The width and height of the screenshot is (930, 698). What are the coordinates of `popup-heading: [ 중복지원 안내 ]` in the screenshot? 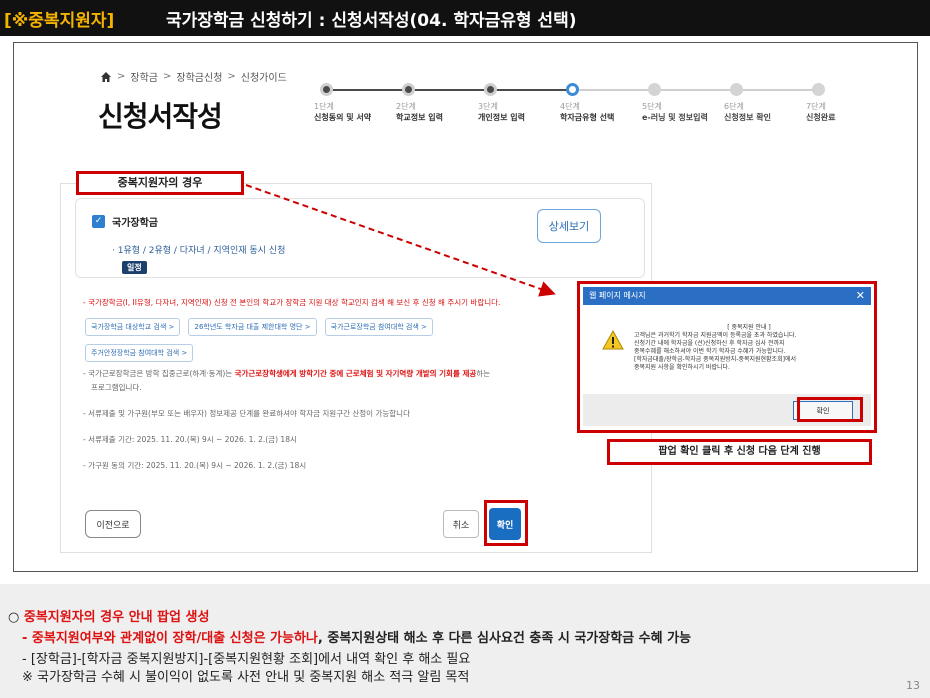 It's located at (749, 327).